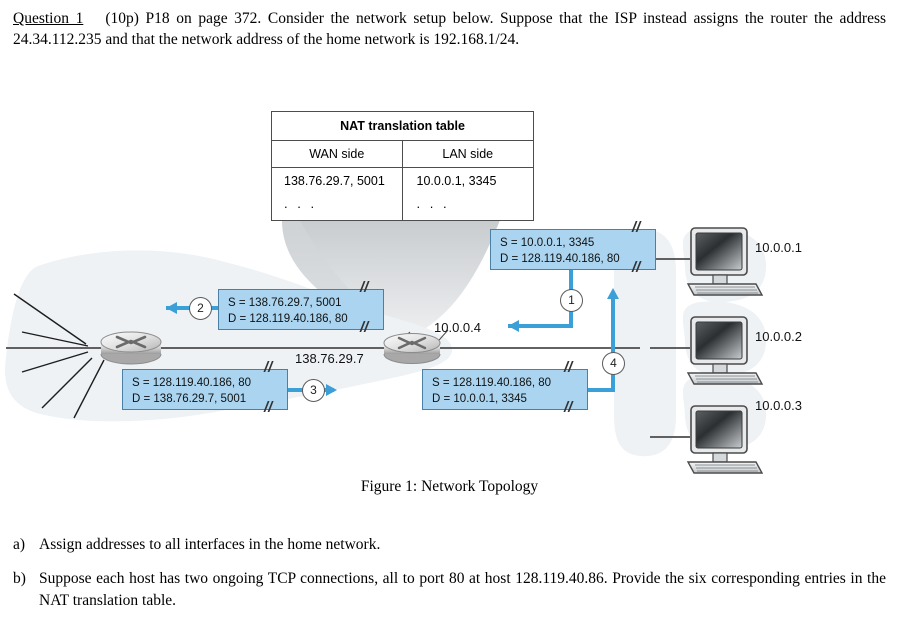 This screenshot has width=899, height=638. Describe the element at coordinates (337, 154) in the screenshot. I see `nat-column-wan: WAN side` at that location.